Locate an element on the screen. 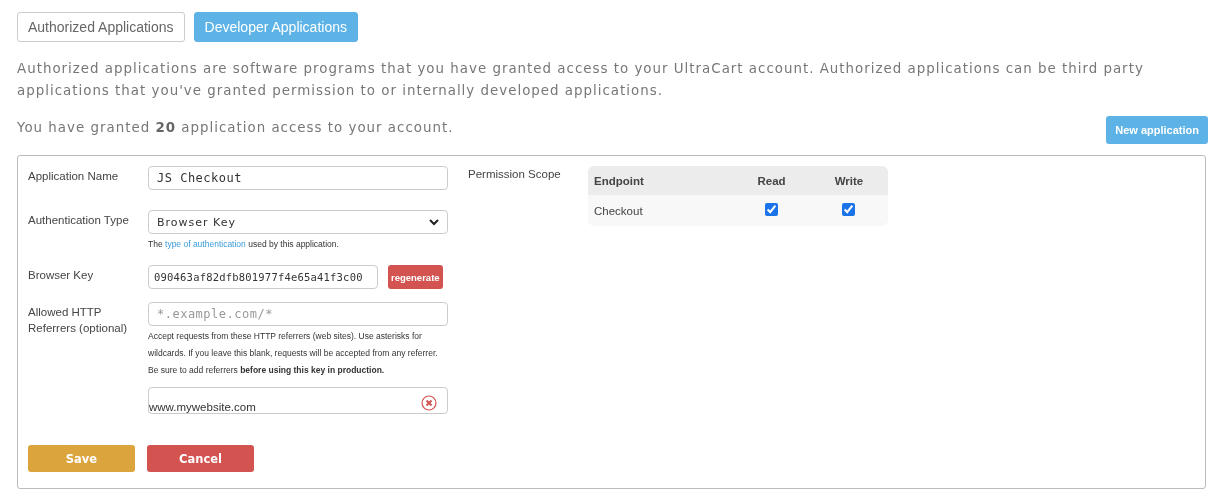 This screenshot has height=503, width=1217. column-header: Write is located at coordinates (849, 180).